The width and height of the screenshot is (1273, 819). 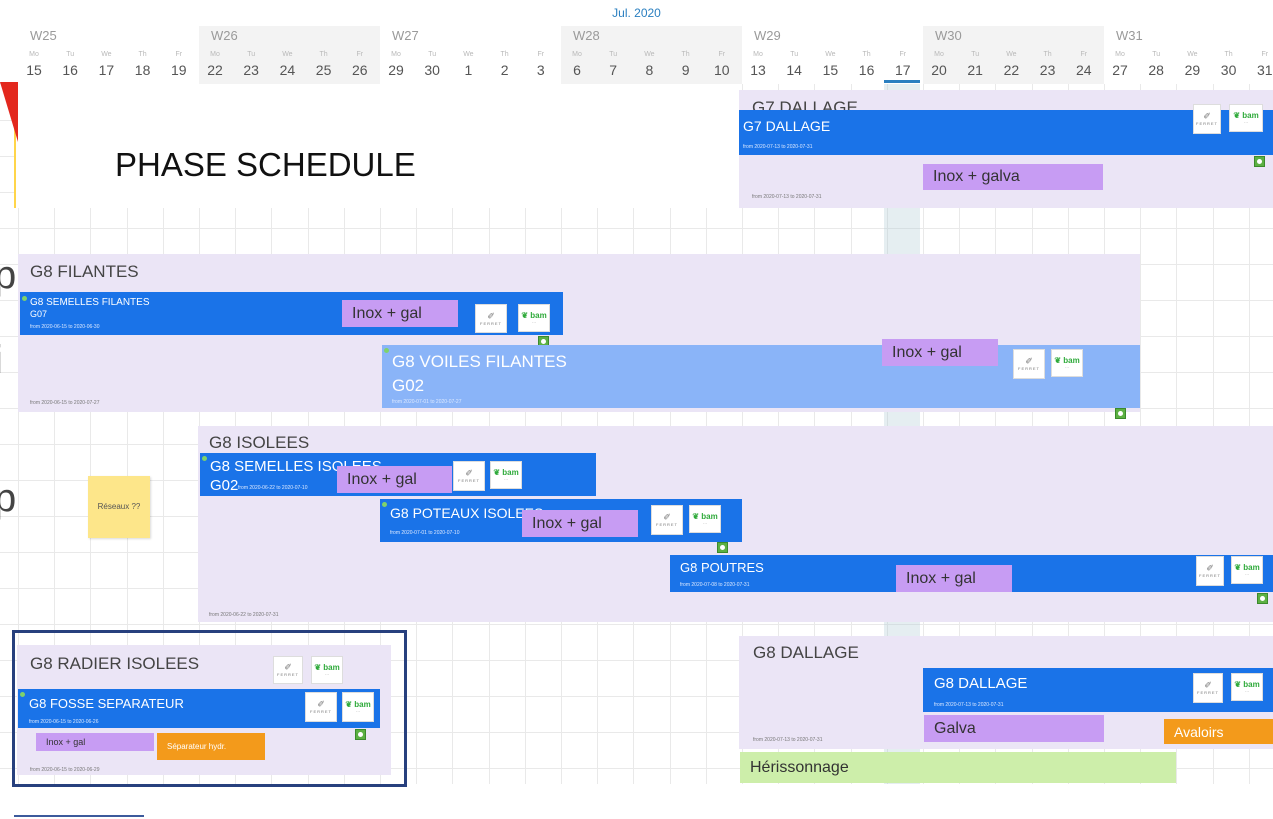 I want to click on day-number: 7, so click(x=613, y=70).